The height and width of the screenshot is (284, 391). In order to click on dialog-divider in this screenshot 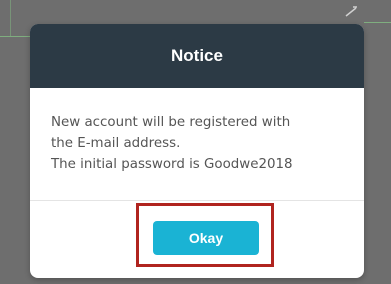, I will do `click(197, 200)`.